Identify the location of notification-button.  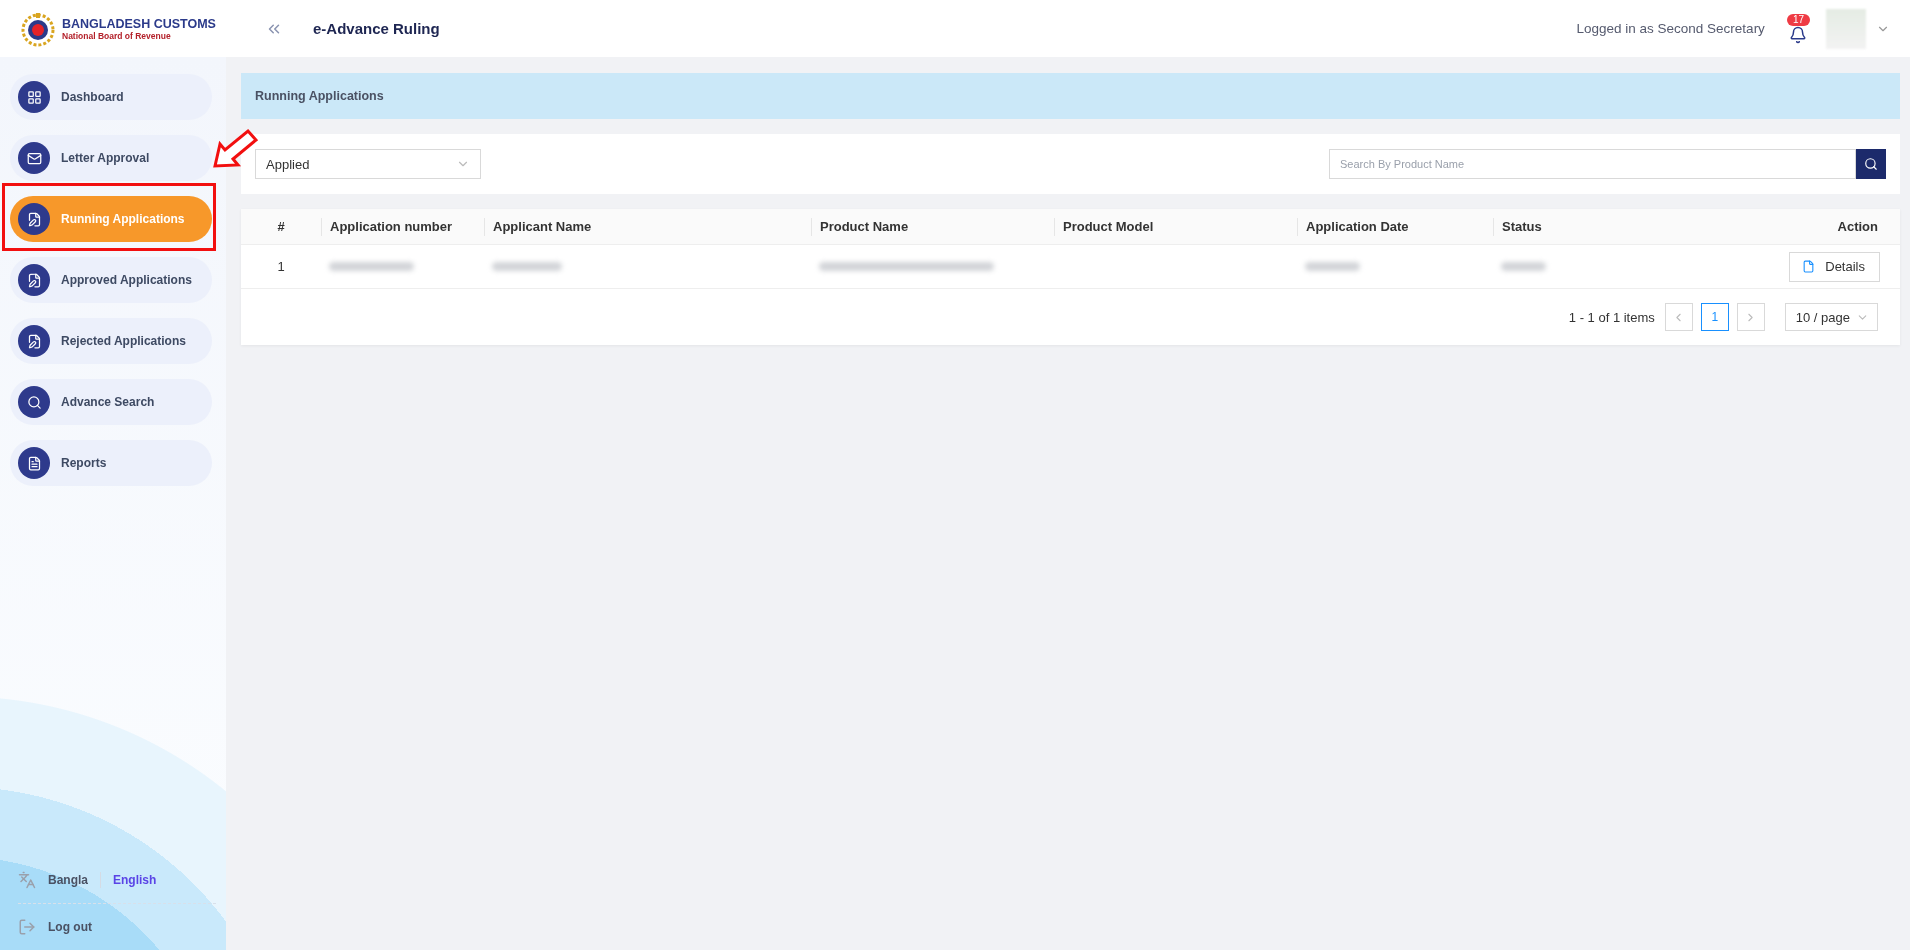
(1798, 34).